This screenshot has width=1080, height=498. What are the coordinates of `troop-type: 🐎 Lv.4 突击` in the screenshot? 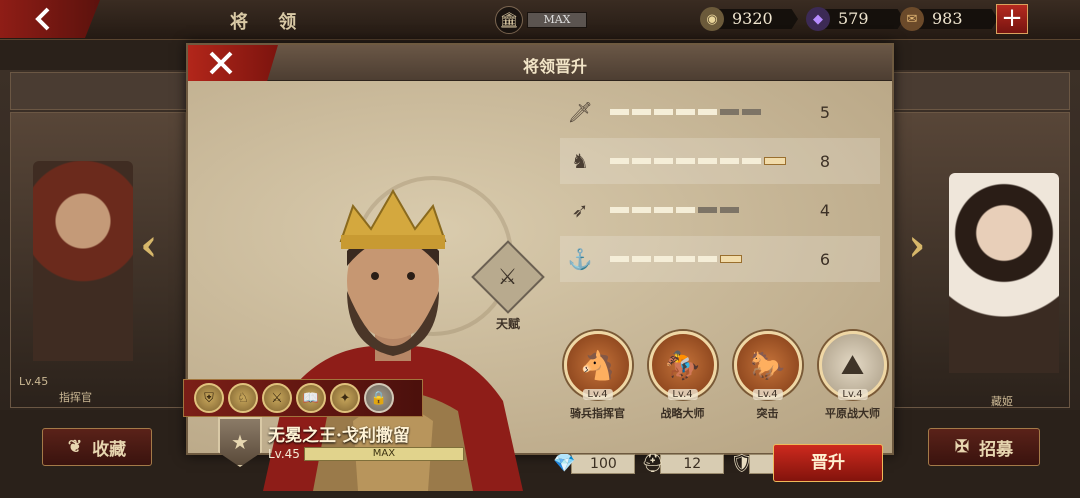 It's located at (767, 376).